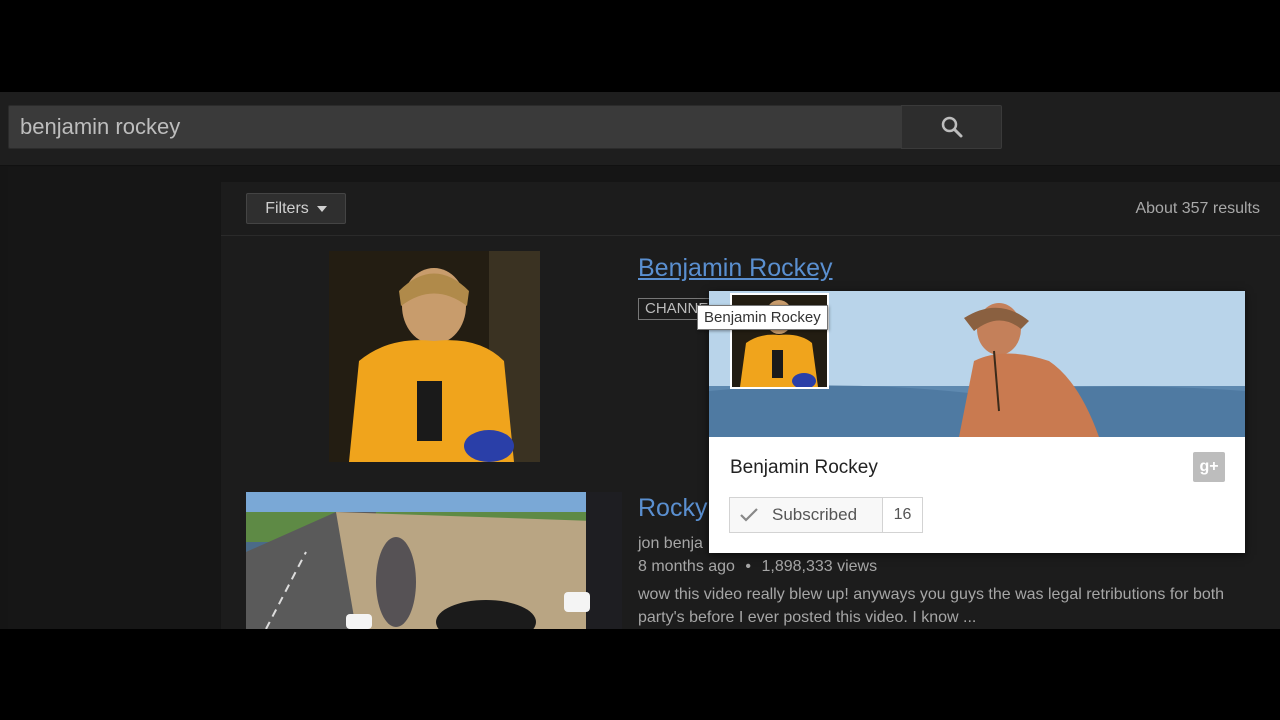 The height and width of the screenshot is (720, 1280). What do you see at coordinates (749, 515) in the screenshot?
I see `checkmark-icon` at bounding box center [749, 515].